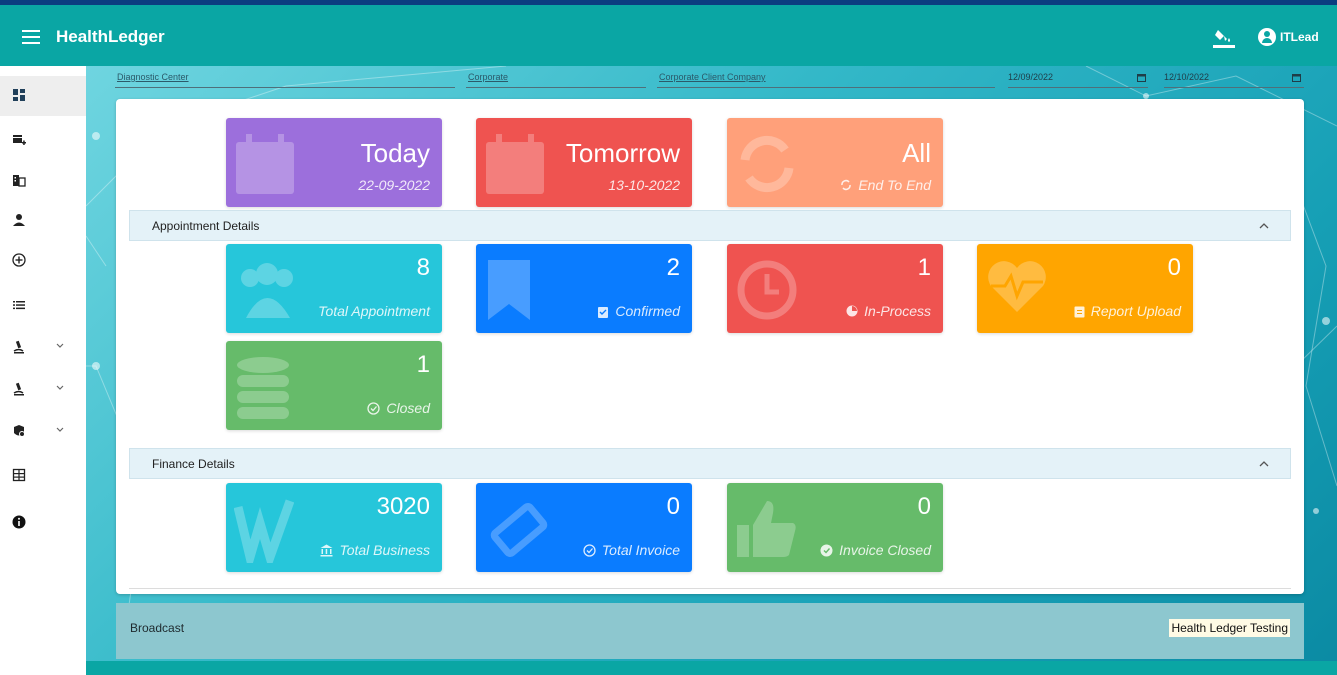 The height and width of the screenshot is (675, 1337). Describe the element at coordinates (1078, 80) in the screenshot. I see `from-date-field: 12/09/2022` at that location.